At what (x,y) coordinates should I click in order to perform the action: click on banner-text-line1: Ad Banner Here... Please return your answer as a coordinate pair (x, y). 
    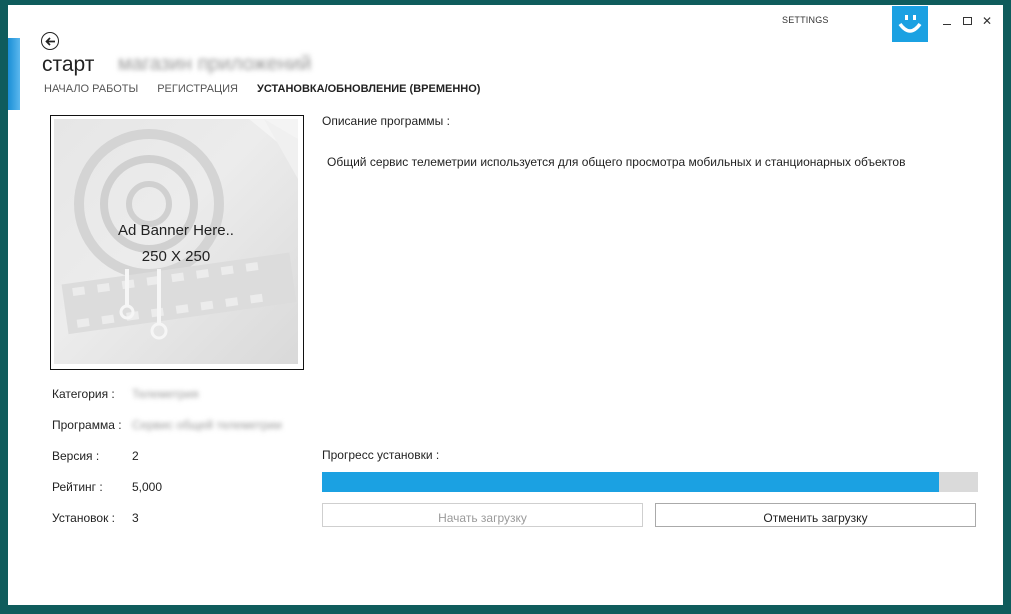
    Looking at the image, I should click on (176, 230).